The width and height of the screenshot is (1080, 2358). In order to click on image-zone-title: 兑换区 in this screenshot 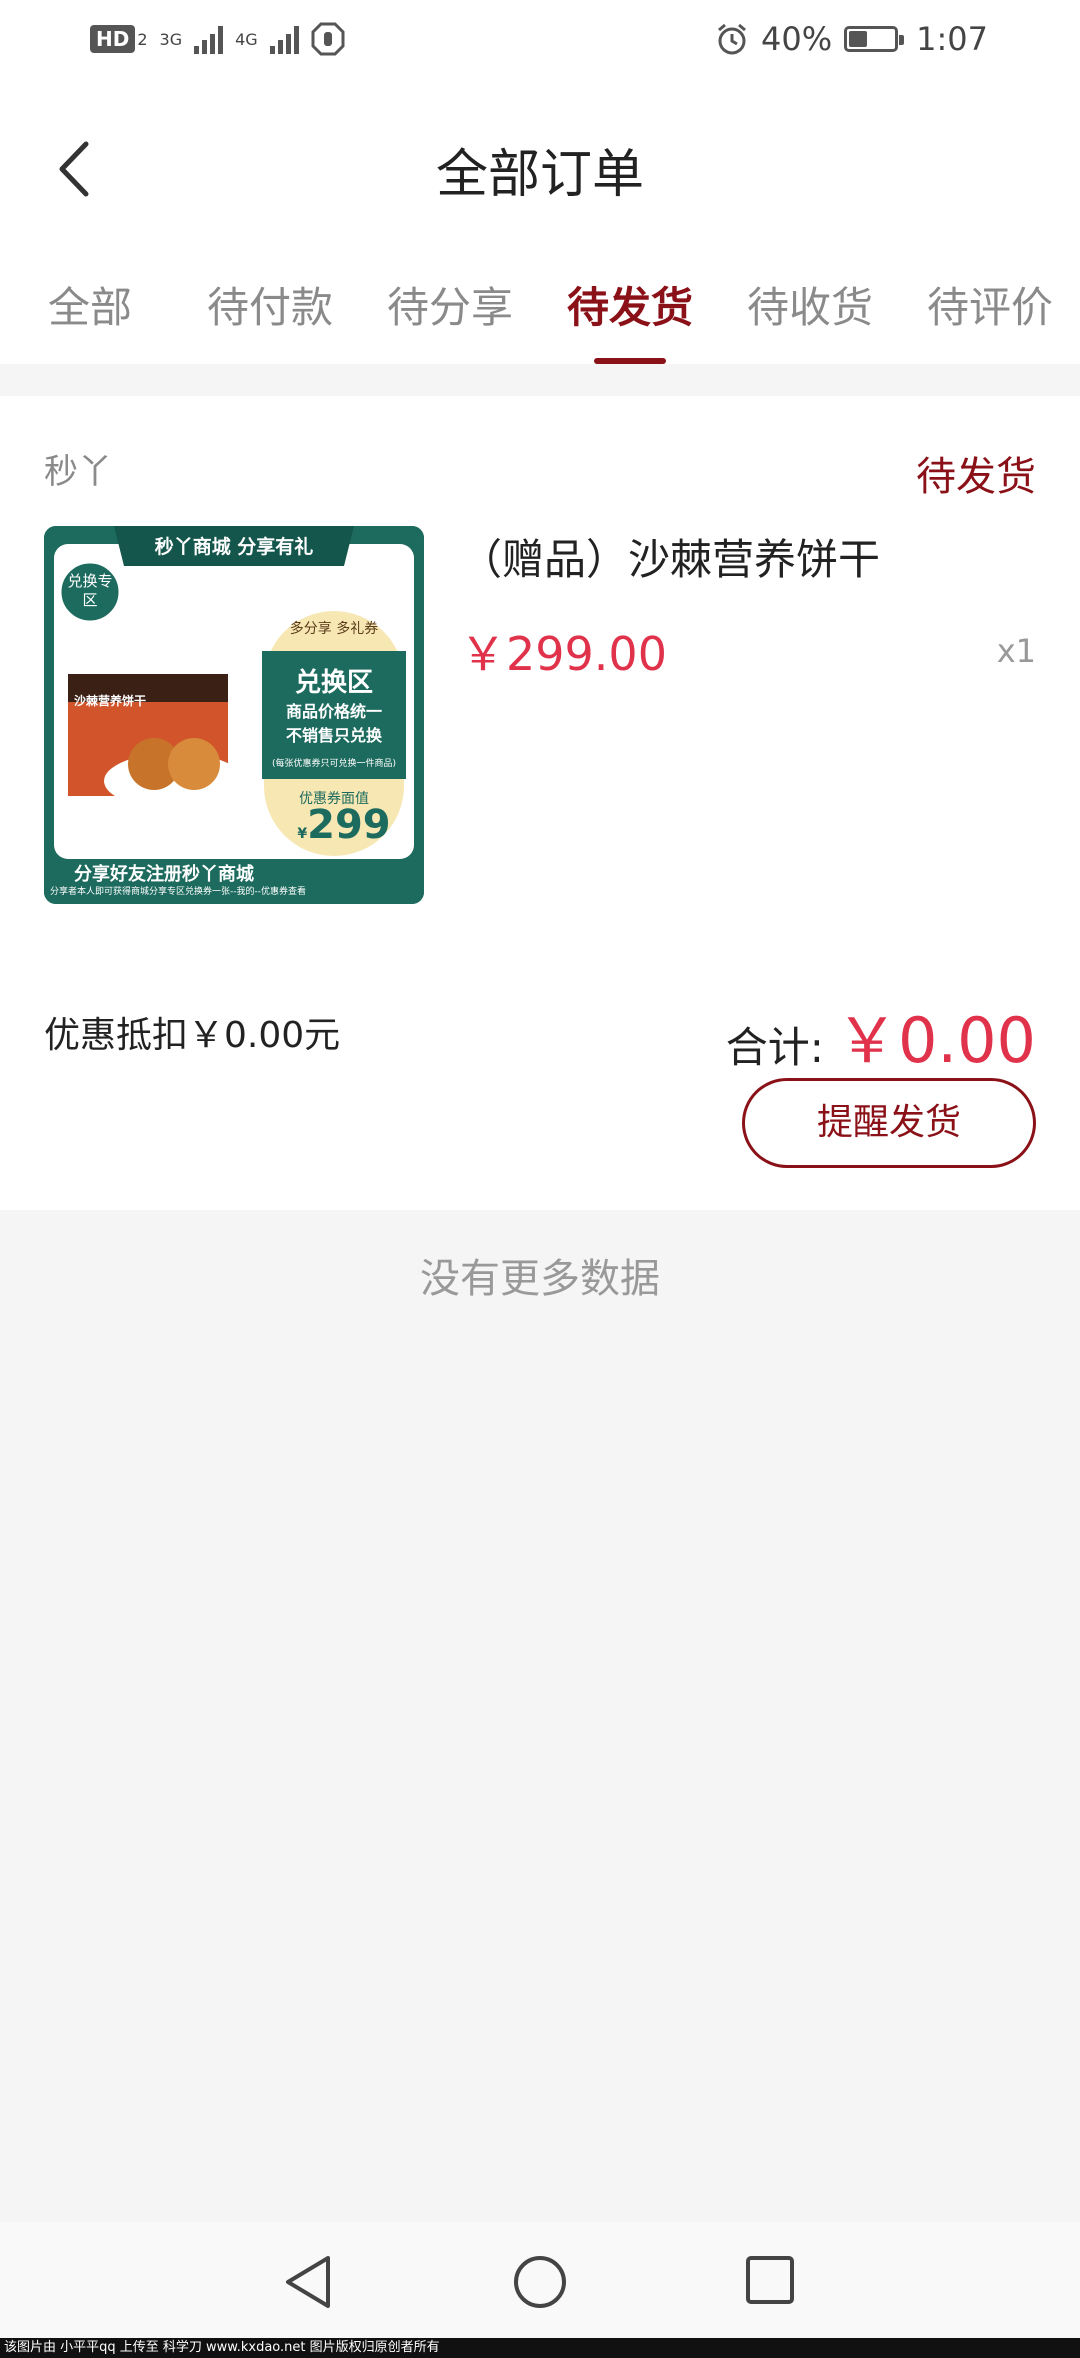, I will do `click(333, 683)`.